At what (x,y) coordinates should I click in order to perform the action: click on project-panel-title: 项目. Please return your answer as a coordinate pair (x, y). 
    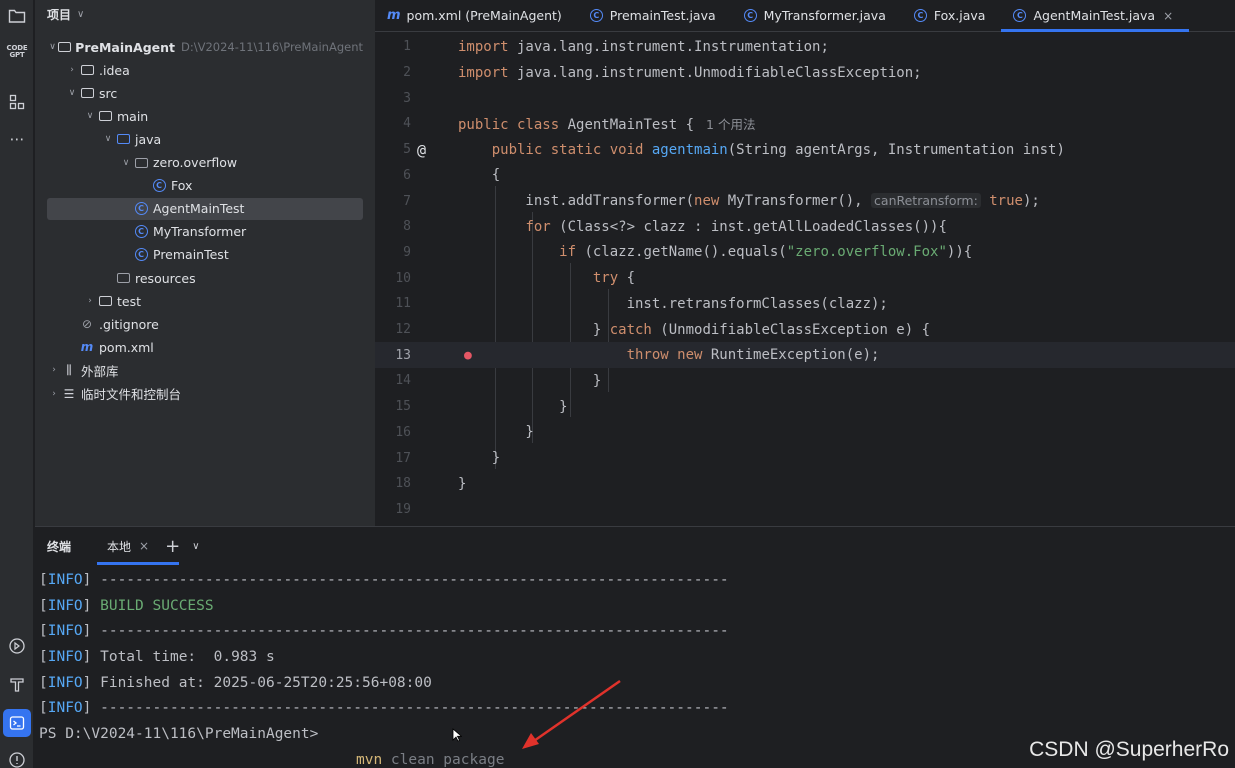
    Looking at the image, I should click on (59, 14).